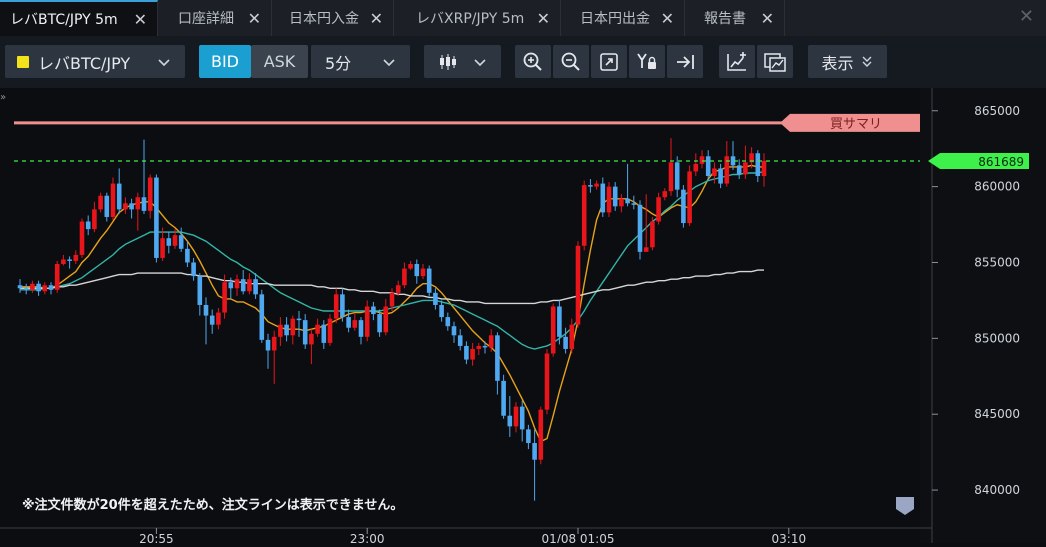  Describe the element at coordinates (225, 61) in the screenshot. I see `bid-button: BID` at that location.